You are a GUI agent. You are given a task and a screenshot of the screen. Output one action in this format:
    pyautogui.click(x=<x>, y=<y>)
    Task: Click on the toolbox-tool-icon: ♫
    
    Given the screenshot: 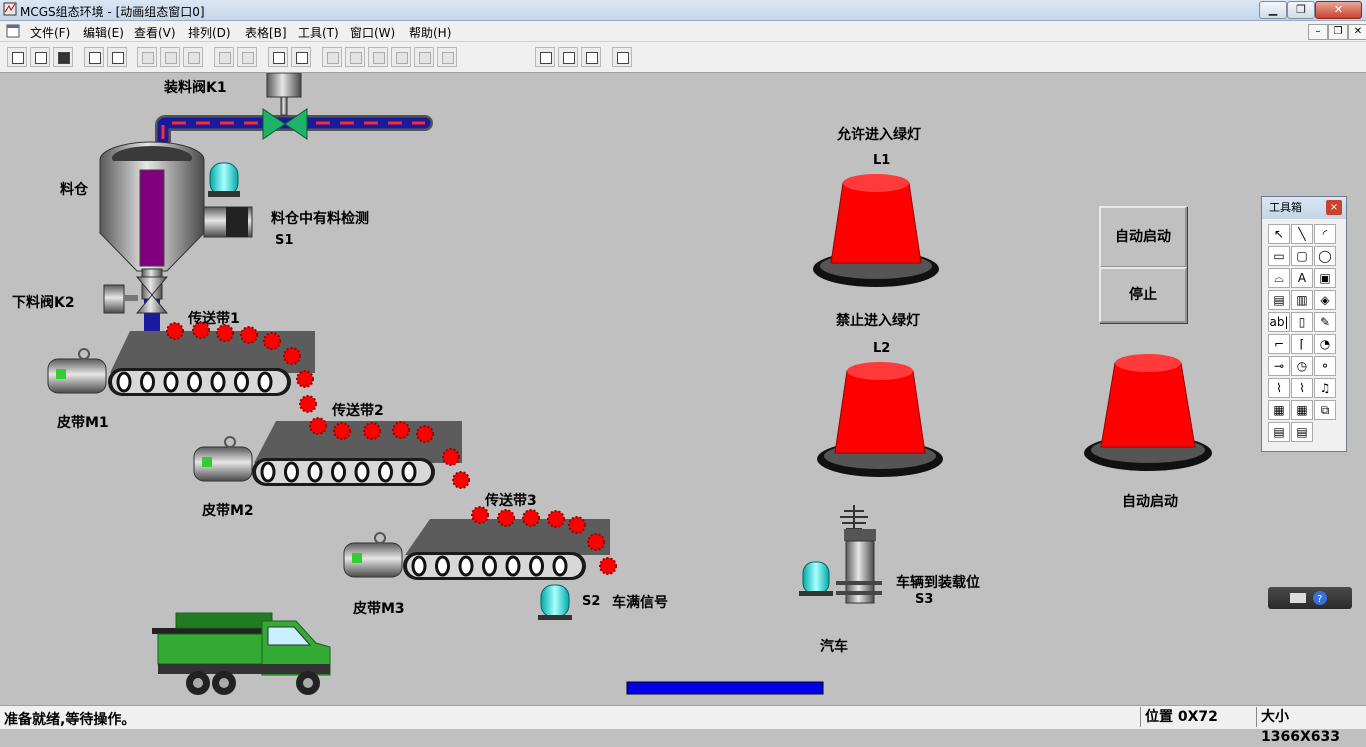 What is the action you would take?
    pyautogui.click(x=1325, y=388)
    